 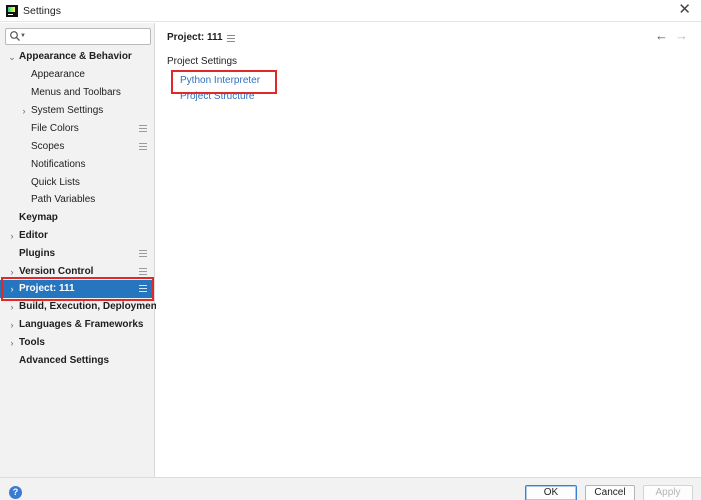 I want to click on sidebar-item-menus-toolbars: Menus and Toolbars, so click(x=77, y=93).